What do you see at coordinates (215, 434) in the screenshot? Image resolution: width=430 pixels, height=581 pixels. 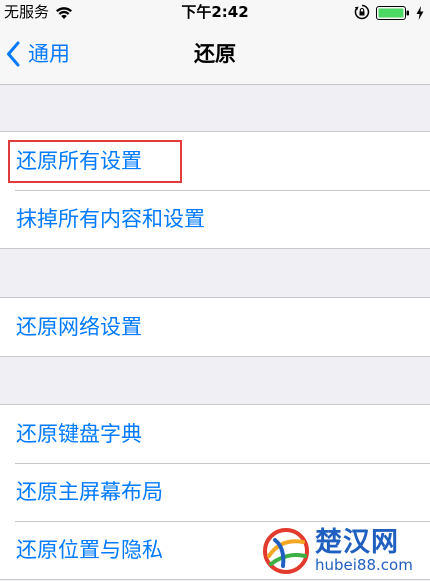 I see `reset-keyboard-dictionary-cell: 还原键盘字典` at bounding box center [215, 434].